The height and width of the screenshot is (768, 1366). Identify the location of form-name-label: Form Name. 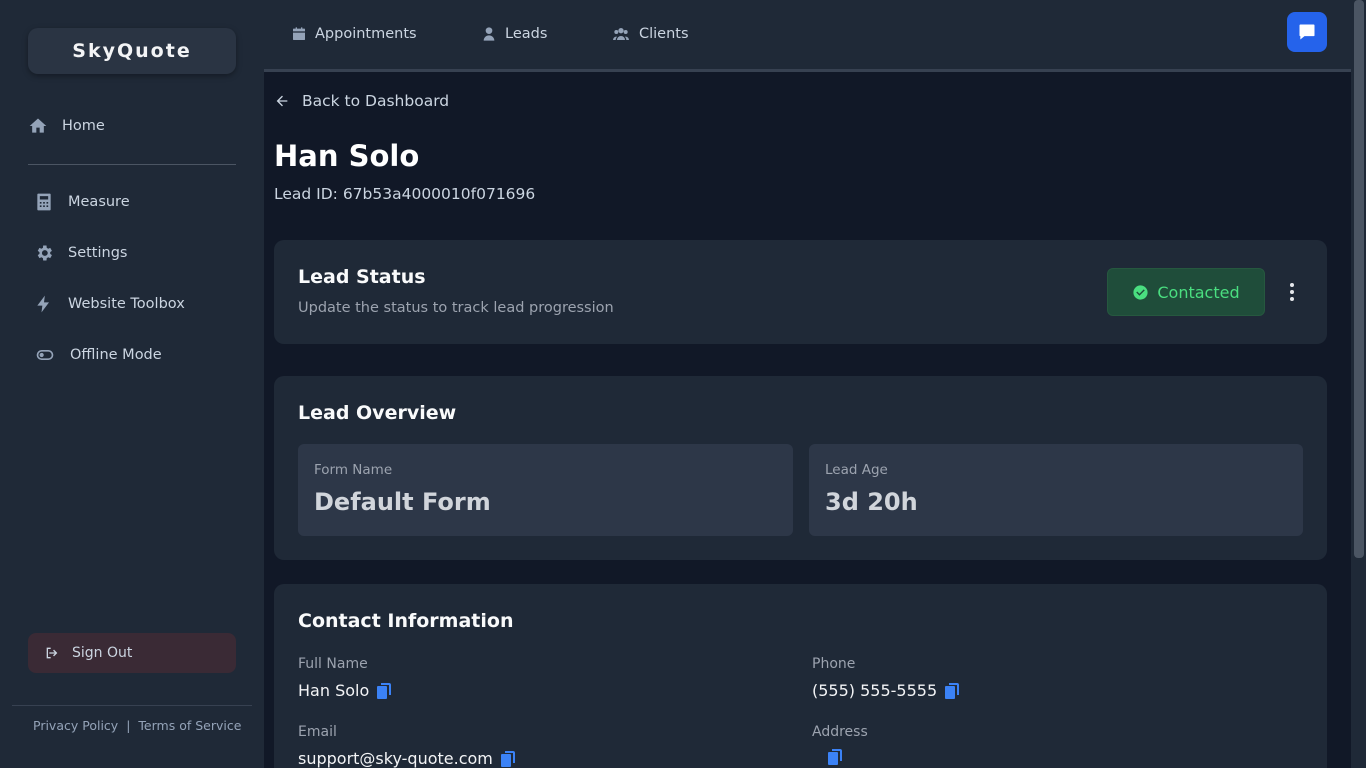
(353, 470).